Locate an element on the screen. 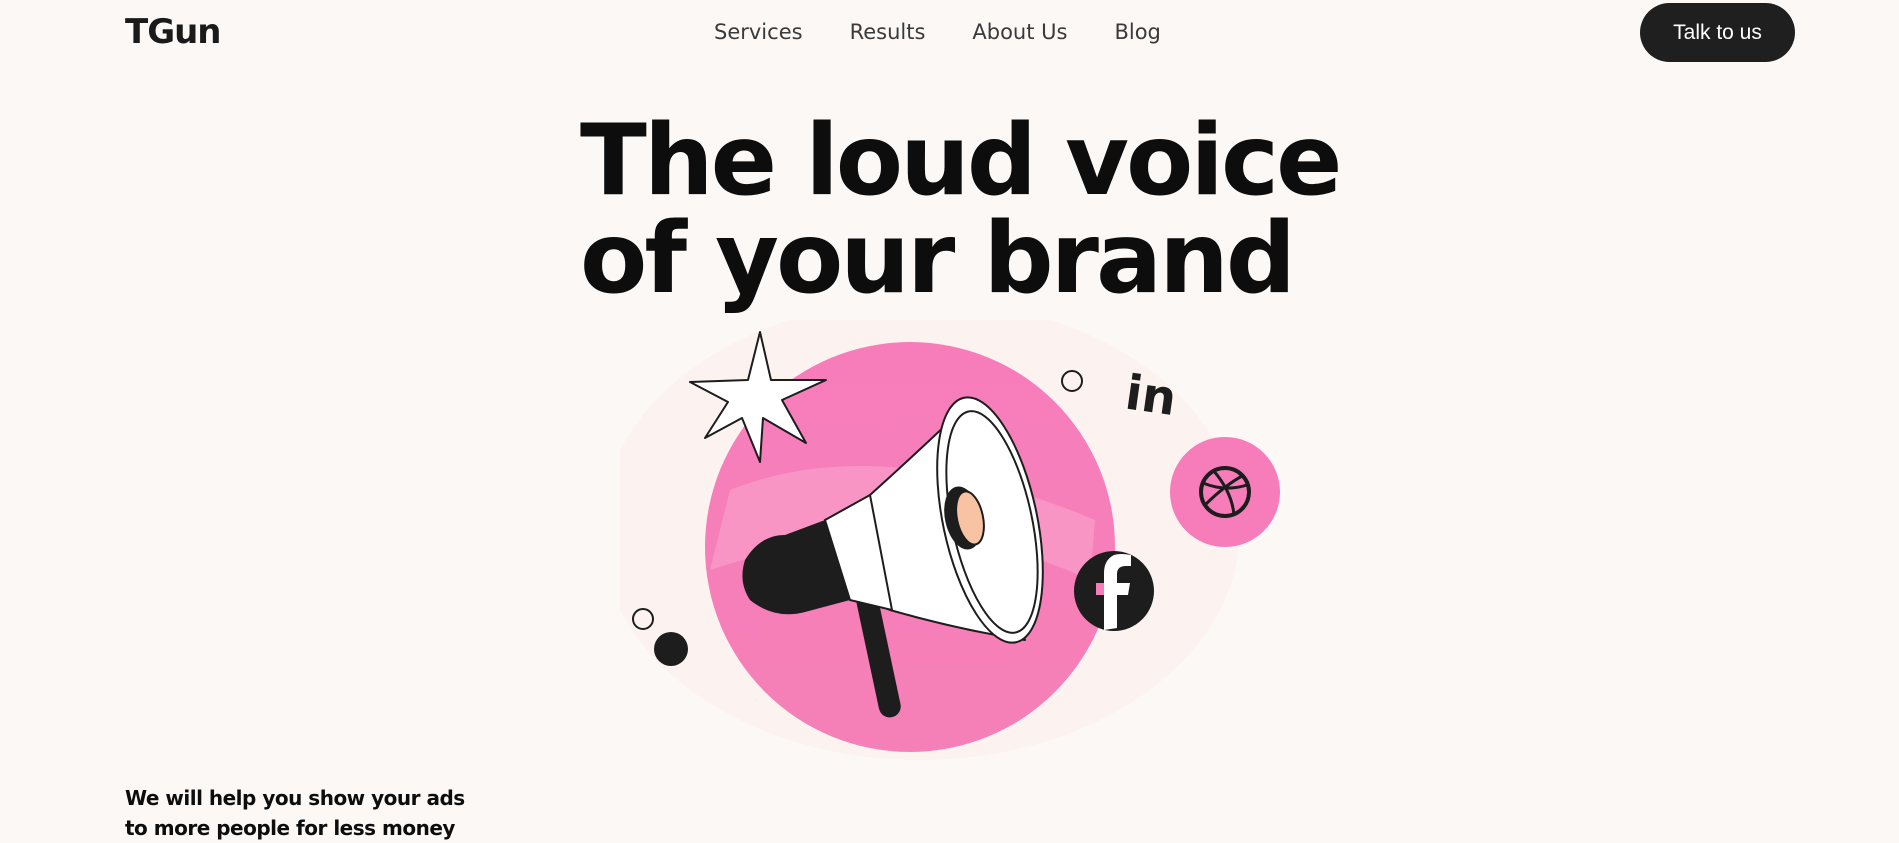  nav-blog: Blog is located at coordinates (1137, 32).